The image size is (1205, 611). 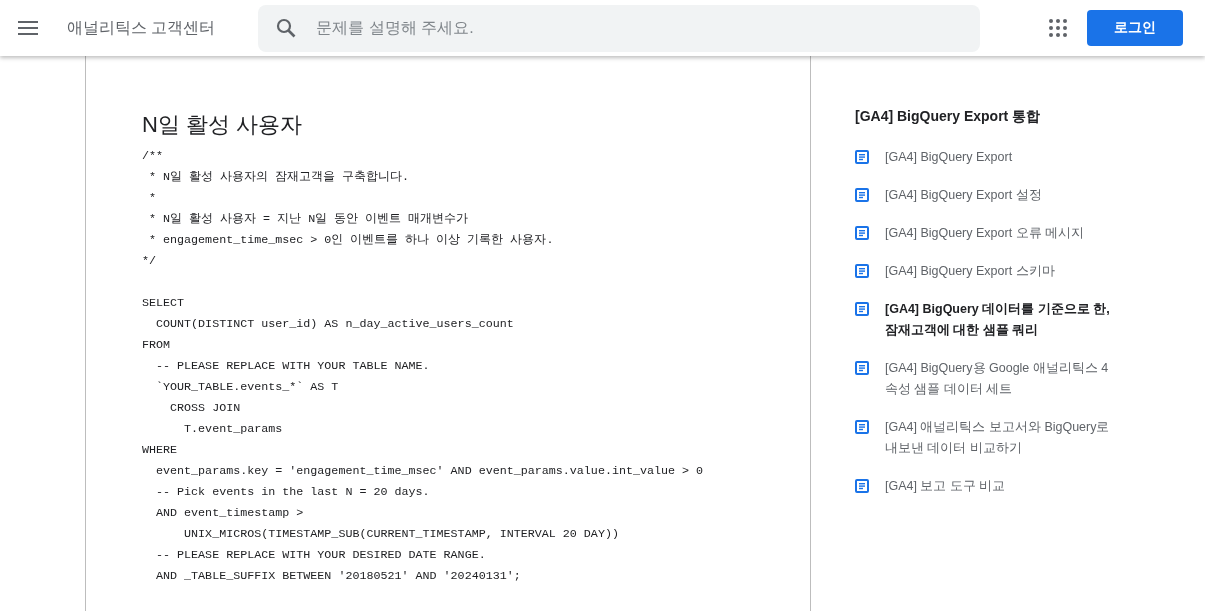 I want to click on sidebar-link: [GA4] BigQuery Export 설정, so click(x=983, y=195).